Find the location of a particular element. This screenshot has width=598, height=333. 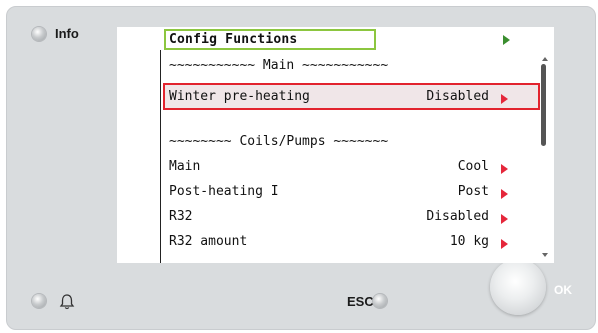

scrollbar-thumb is located at coordinates (543, 105).